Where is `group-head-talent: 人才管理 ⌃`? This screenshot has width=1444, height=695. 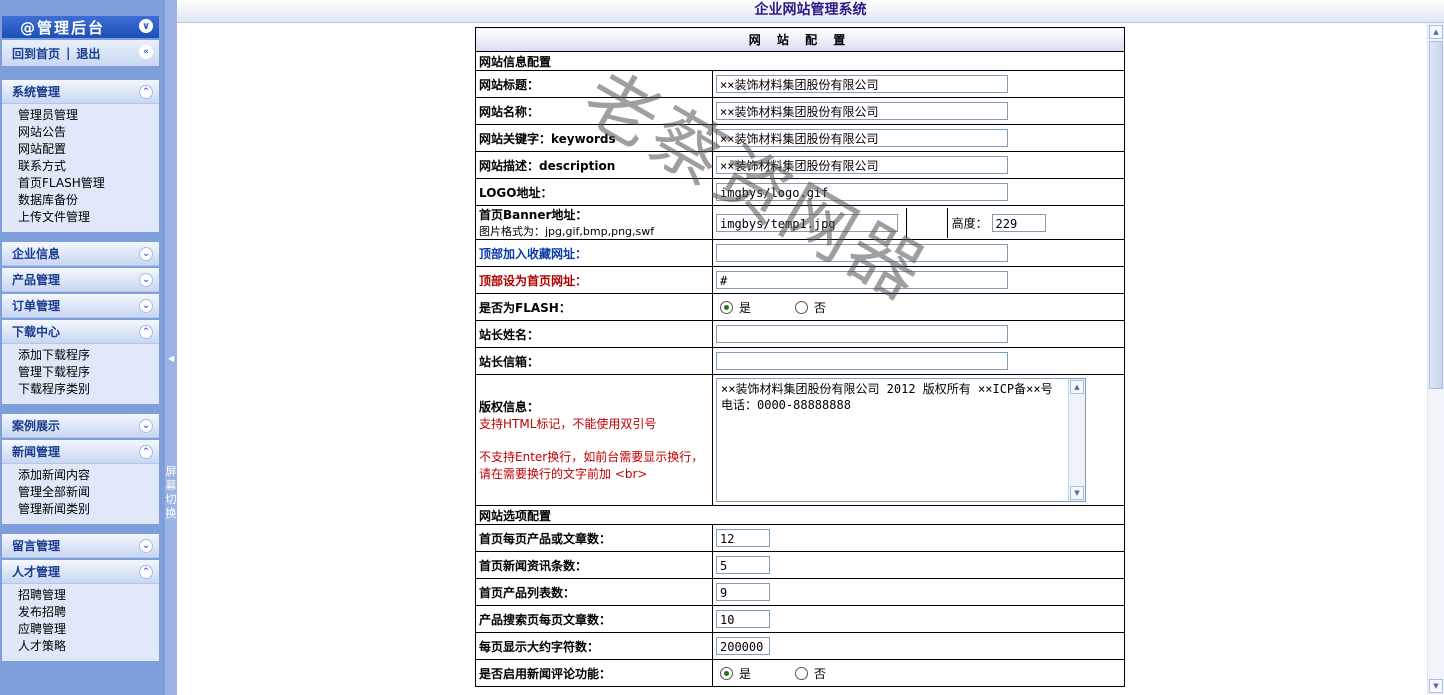
group-head-talent: 人才管理 ⌃ is located at coordinates (80, 572).